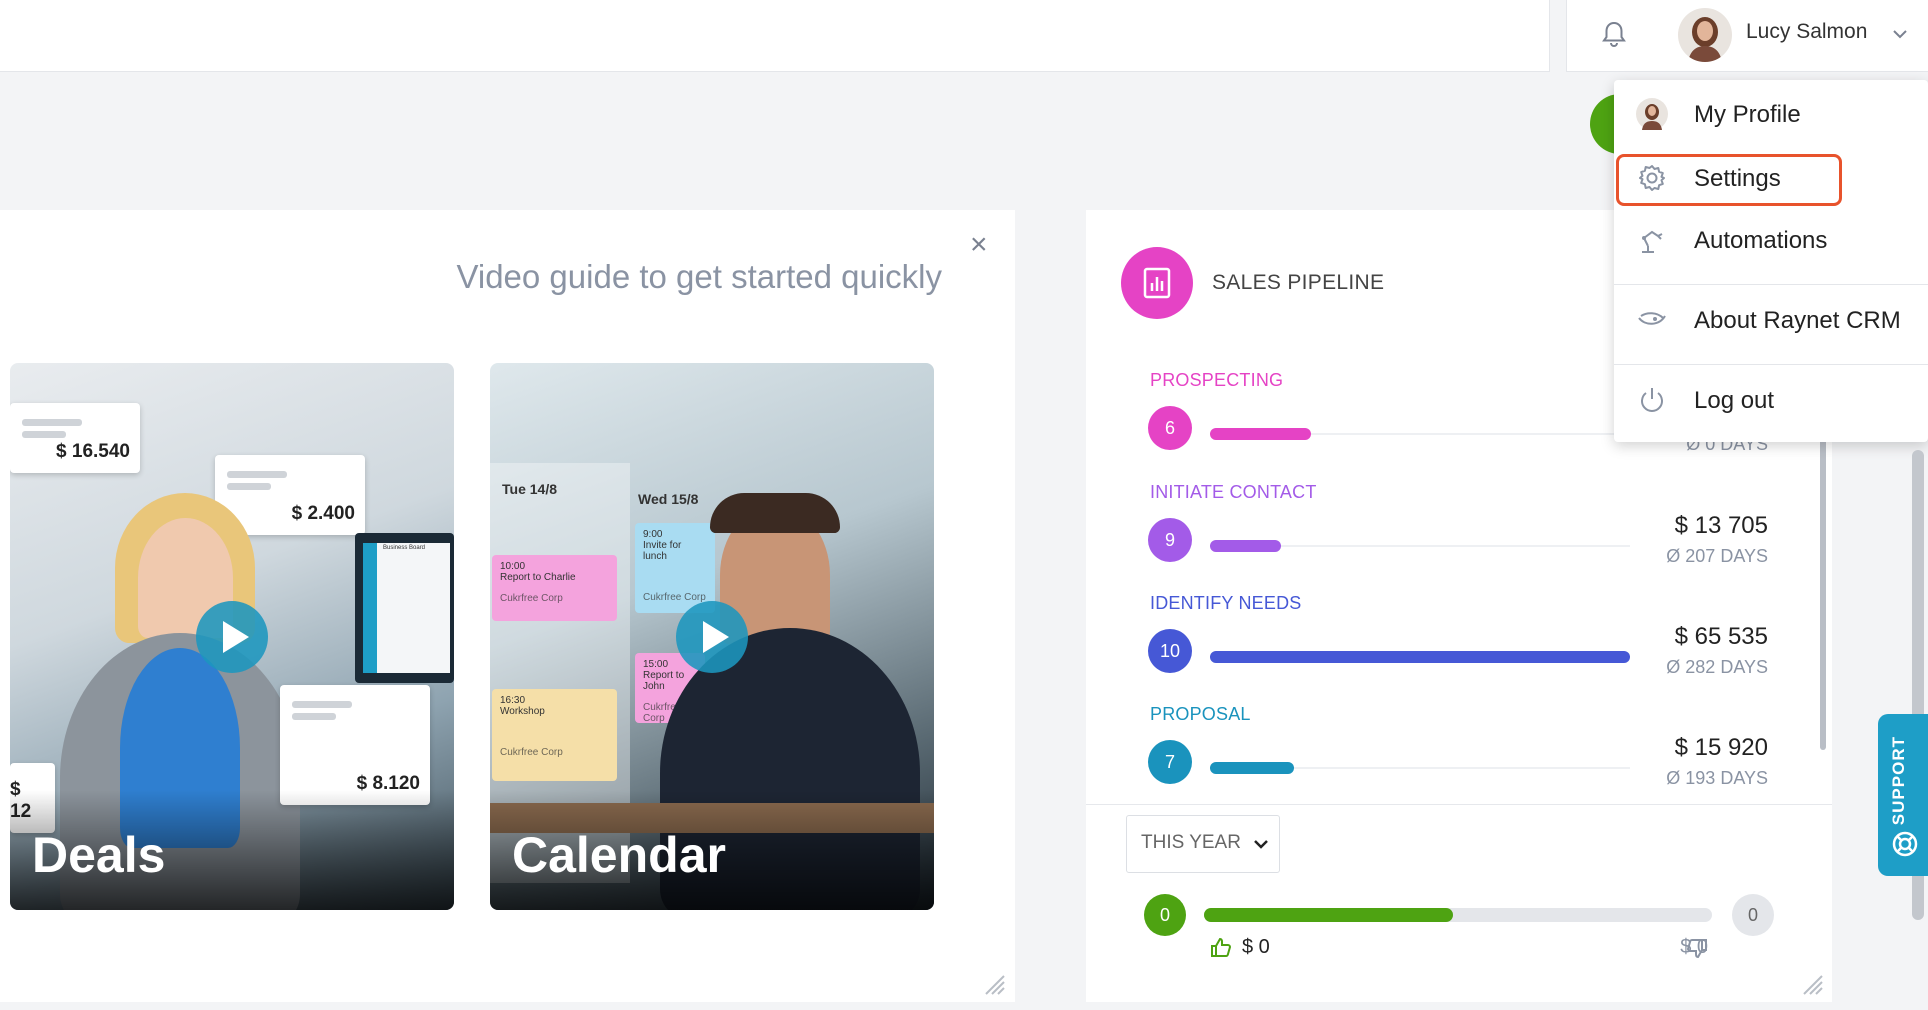  I want to click on stage-amount: $ 15 920, so click(1721, 747).